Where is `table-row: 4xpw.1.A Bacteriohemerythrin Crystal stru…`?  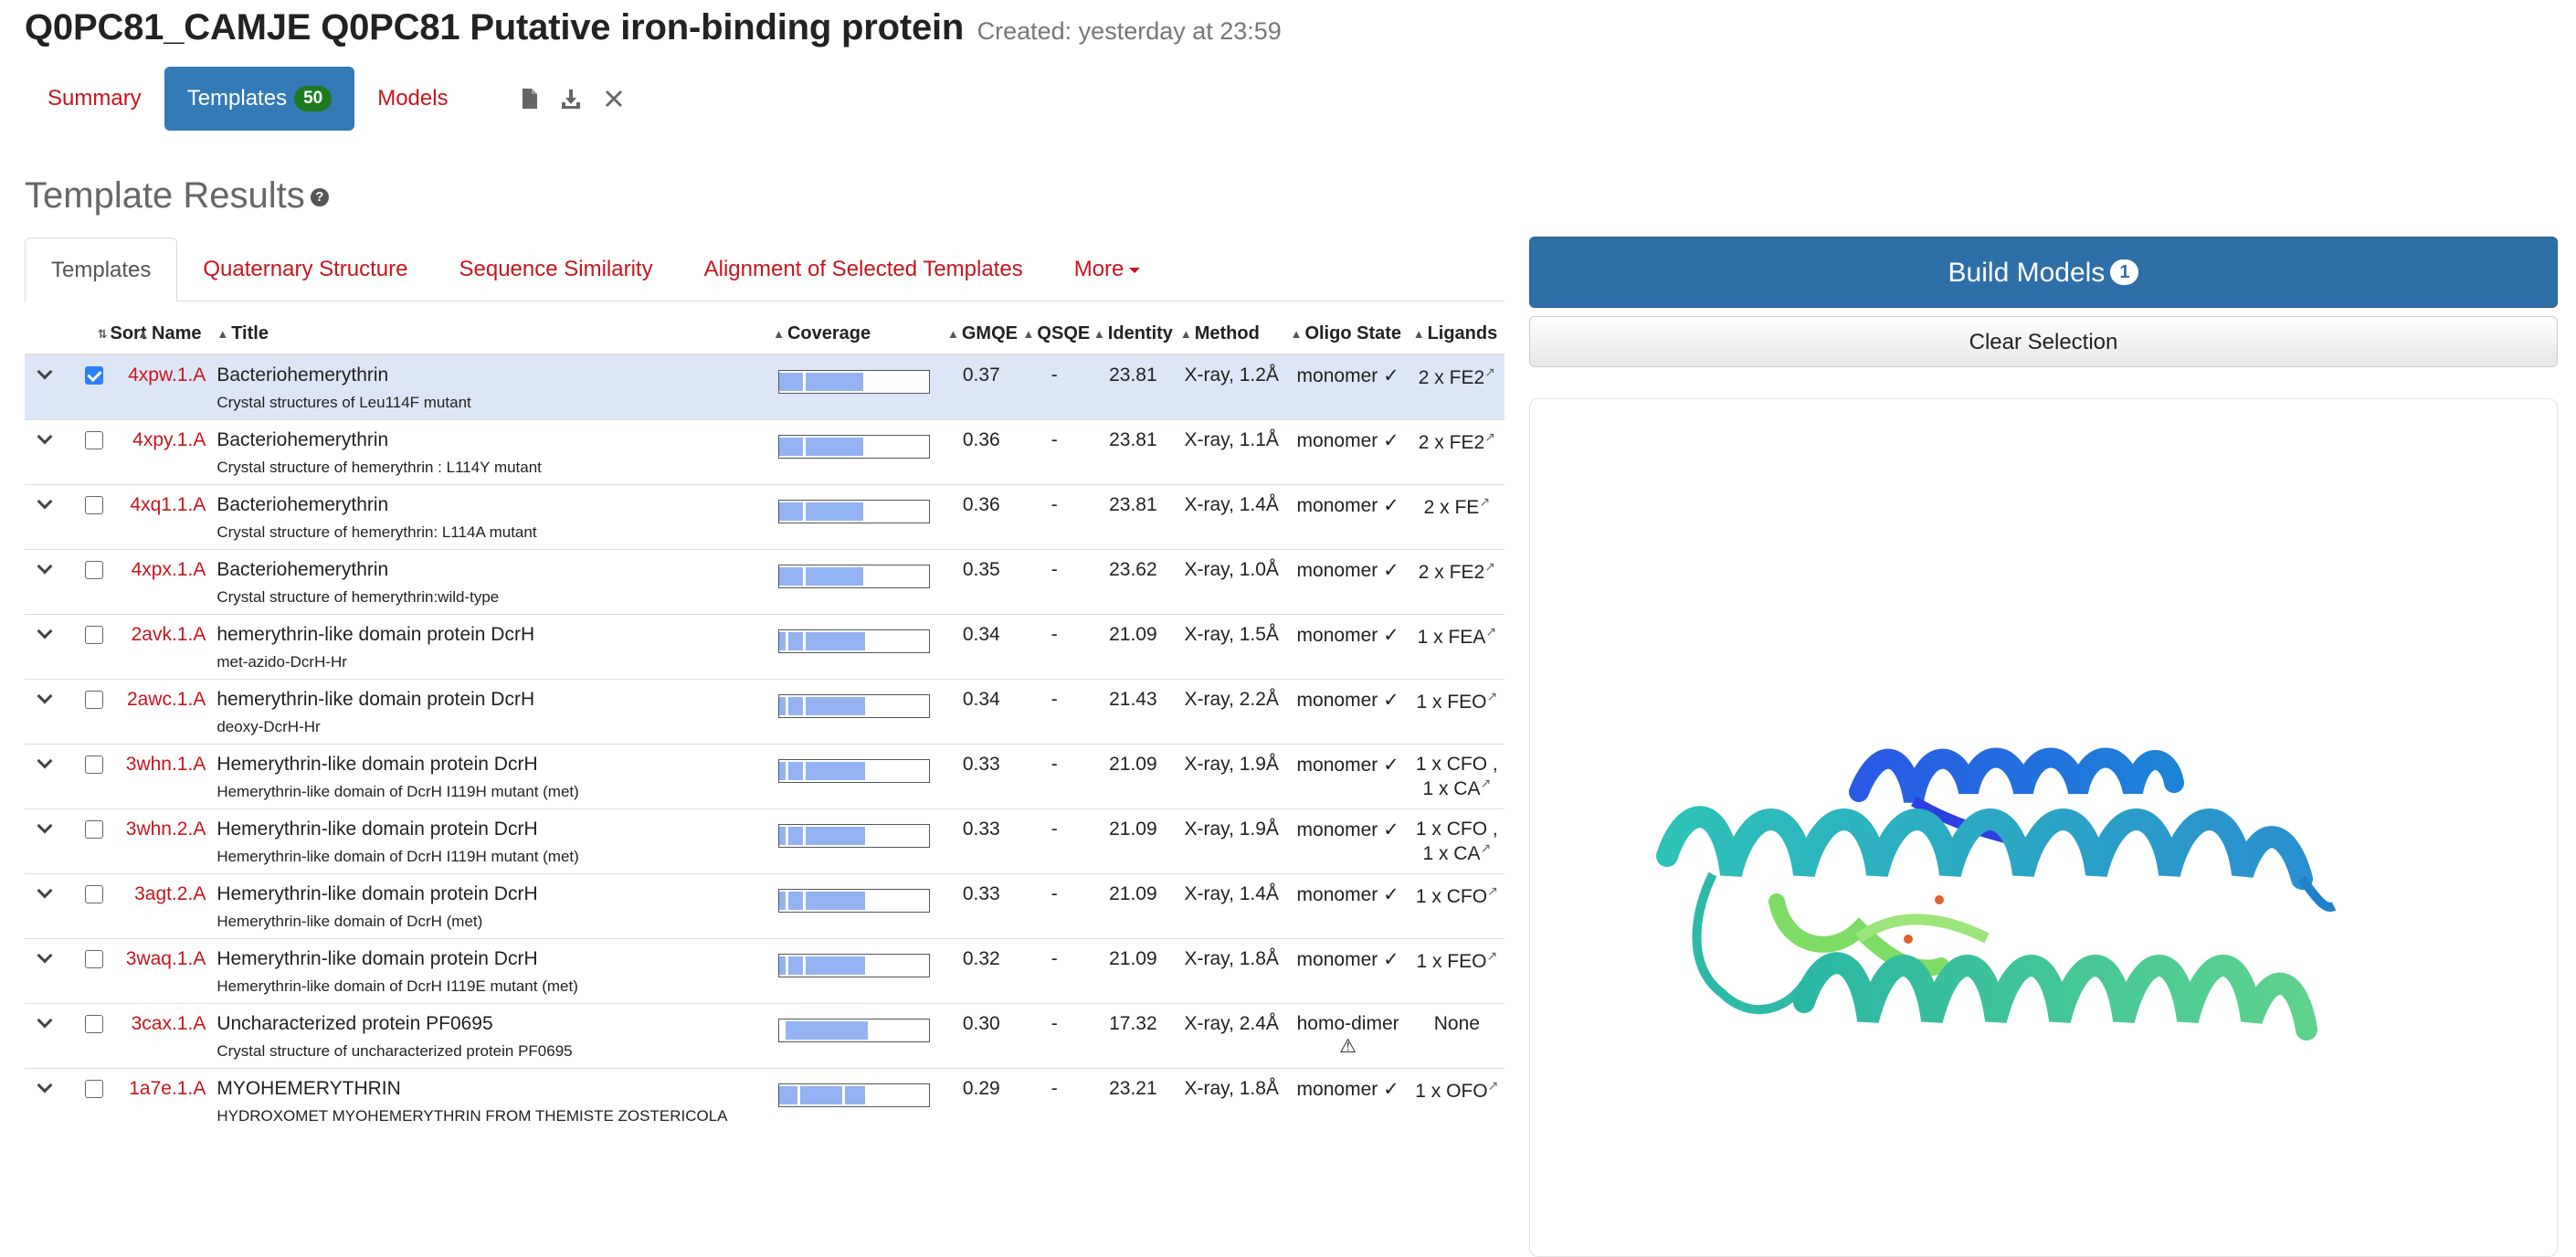 table-row: 4xpw.1.A Bacteriohemerythrin Crystal stru… is located at coordinates (764, 387).